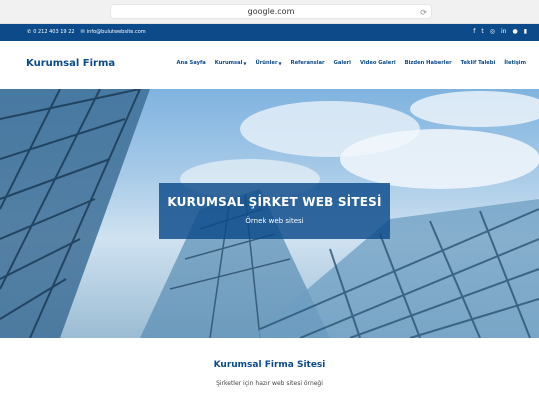 This screenshot has width=539, height=401. I want to click on site-logo: Kurumsal Firma, so click(70, 63).